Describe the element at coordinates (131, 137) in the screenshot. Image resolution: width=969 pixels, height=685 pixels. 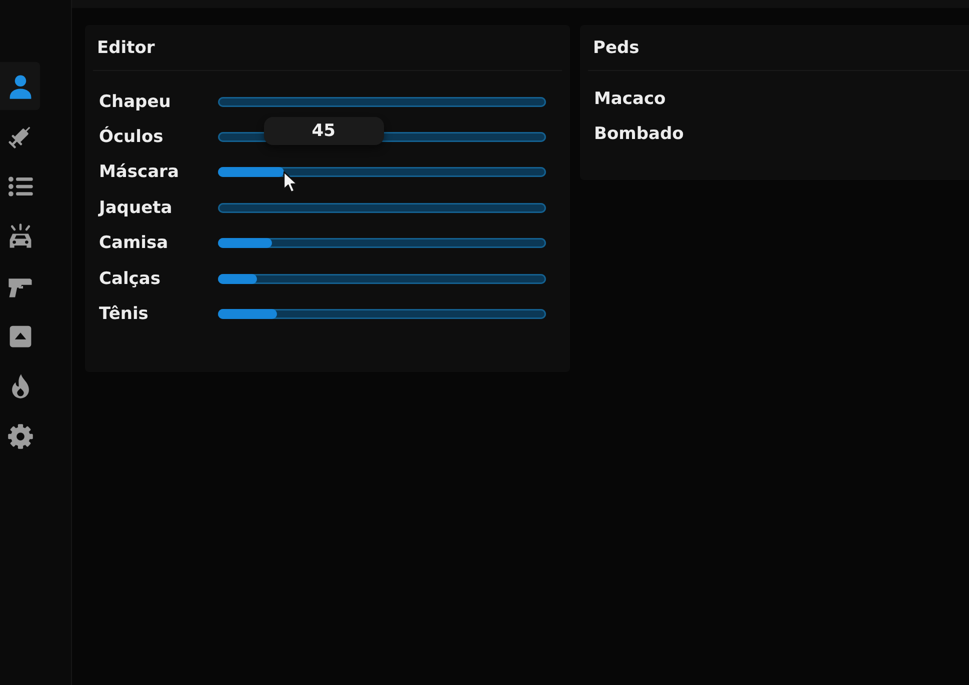
I see `slider-label: Óculos` at that location.